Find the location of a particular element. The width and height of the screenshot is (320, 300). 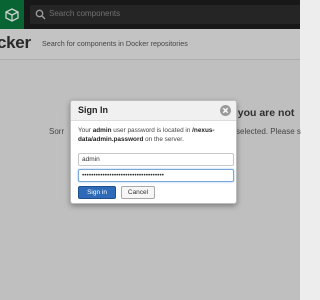

close-button is located at coordinates (225, 110).